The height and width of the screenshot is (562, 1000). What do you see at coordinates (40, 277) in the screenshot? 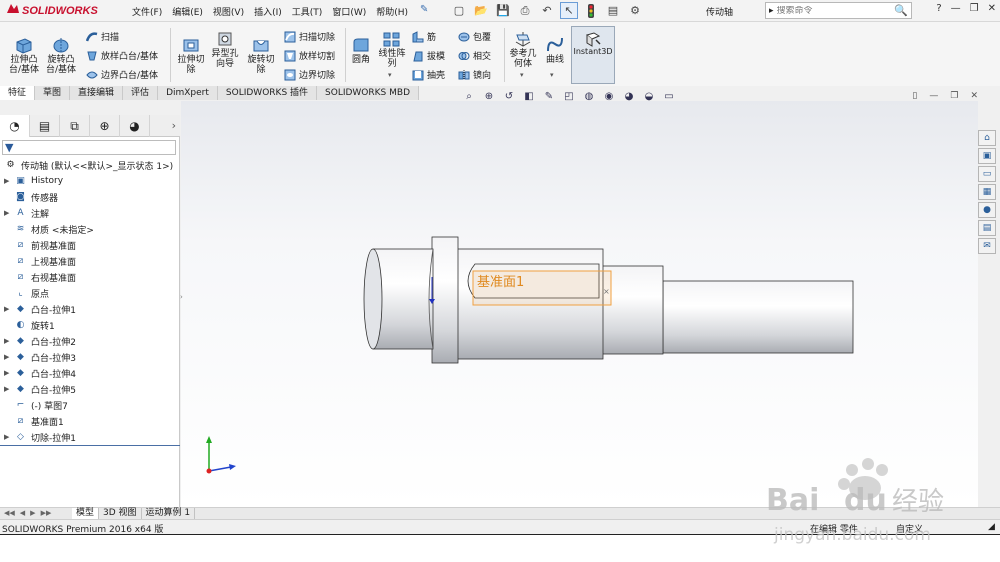
I see `tree-item: ⧄ 右视基准面` at bounding box center [40, 277].